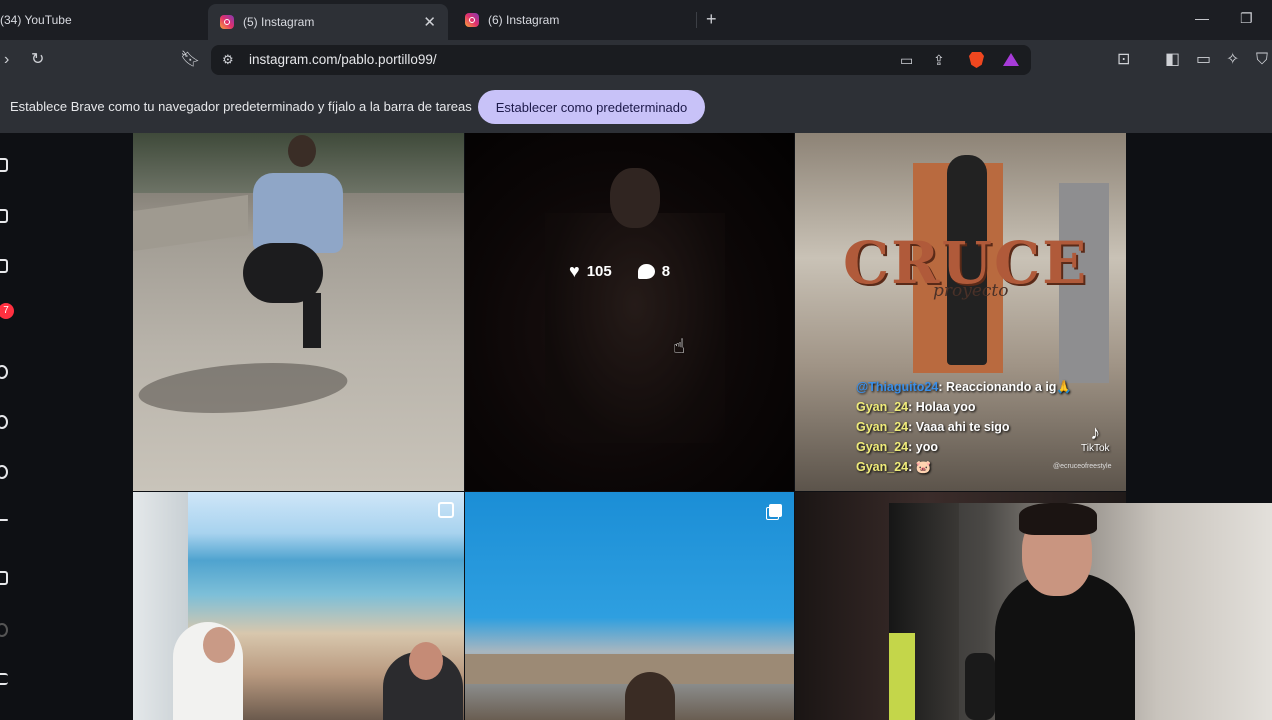 The height and width of the screenshot is (720, 1272). I want to click on chat-line: @Thiaguito24: Reaccionando a ig🙏, so click(964, 387).